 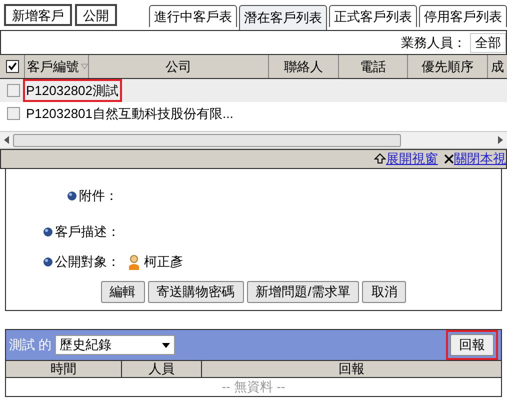 What do you see at coordinates (96, 15) in the screenshot?
I see `toolbar-button: 公開` at bounding box center [96, 15].